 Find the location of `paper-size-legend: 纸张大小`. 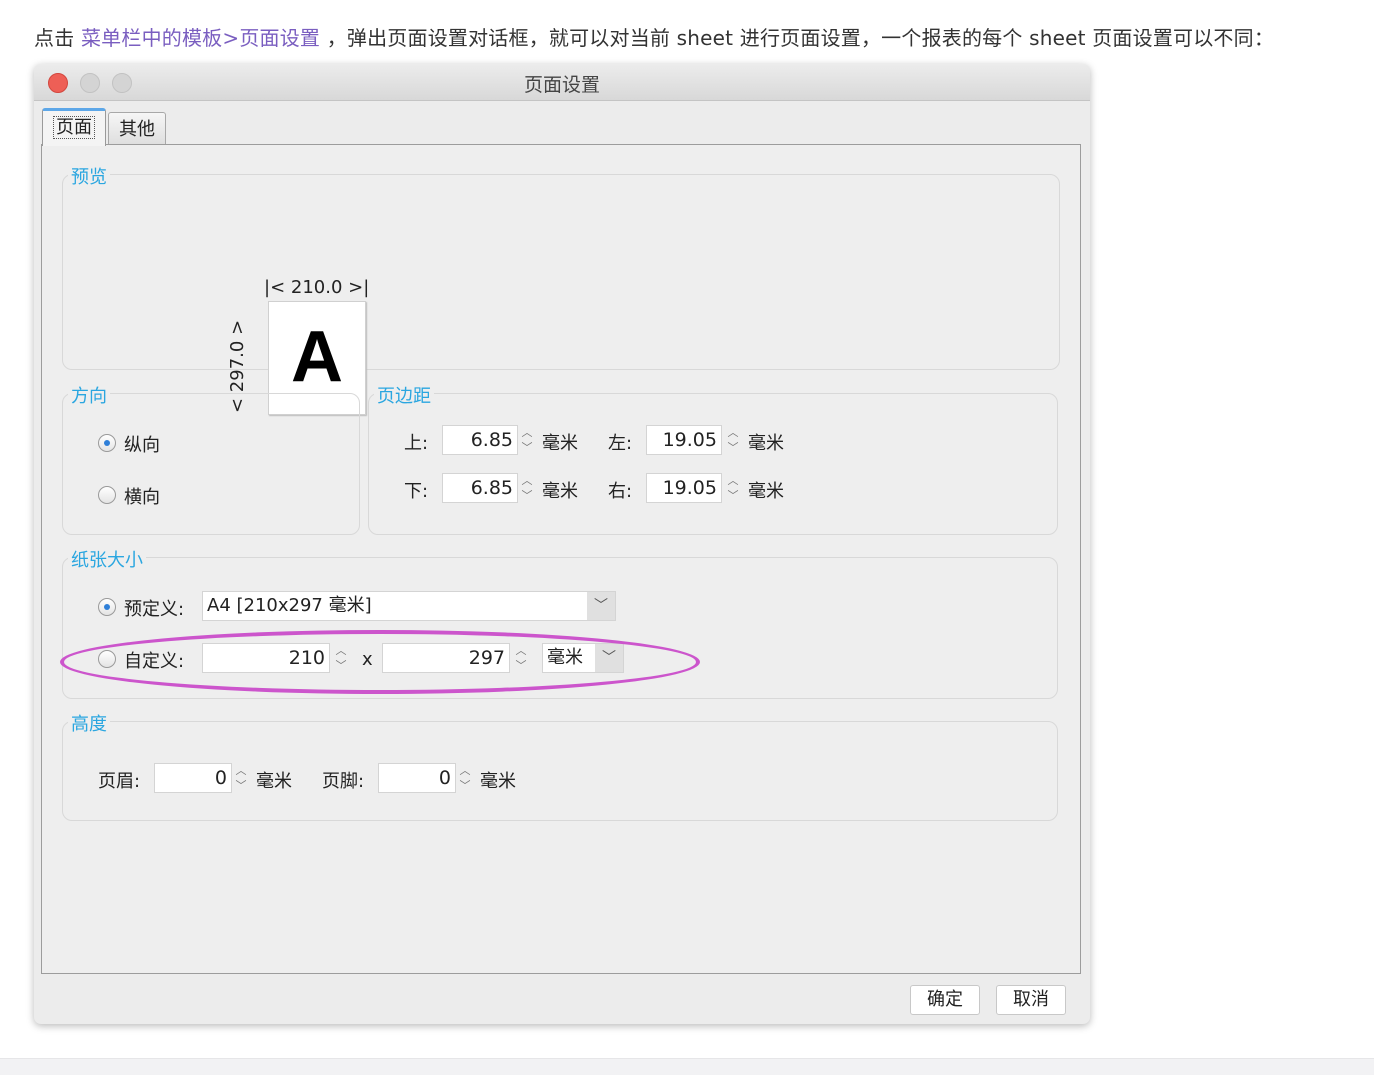

paper-size-legend: 纸张大小 is located at coordinates (107, 559).